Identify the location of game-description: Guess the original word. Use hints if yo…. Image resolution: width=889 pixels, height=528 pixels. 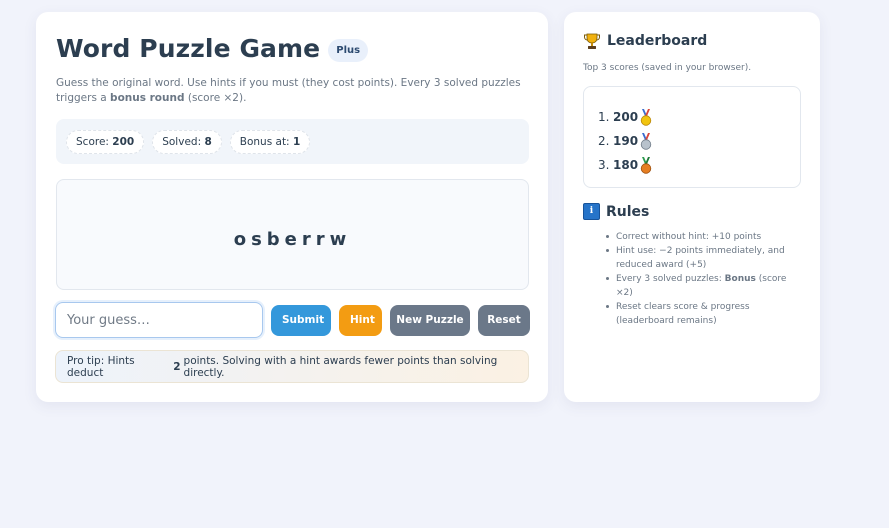
(296, 91).